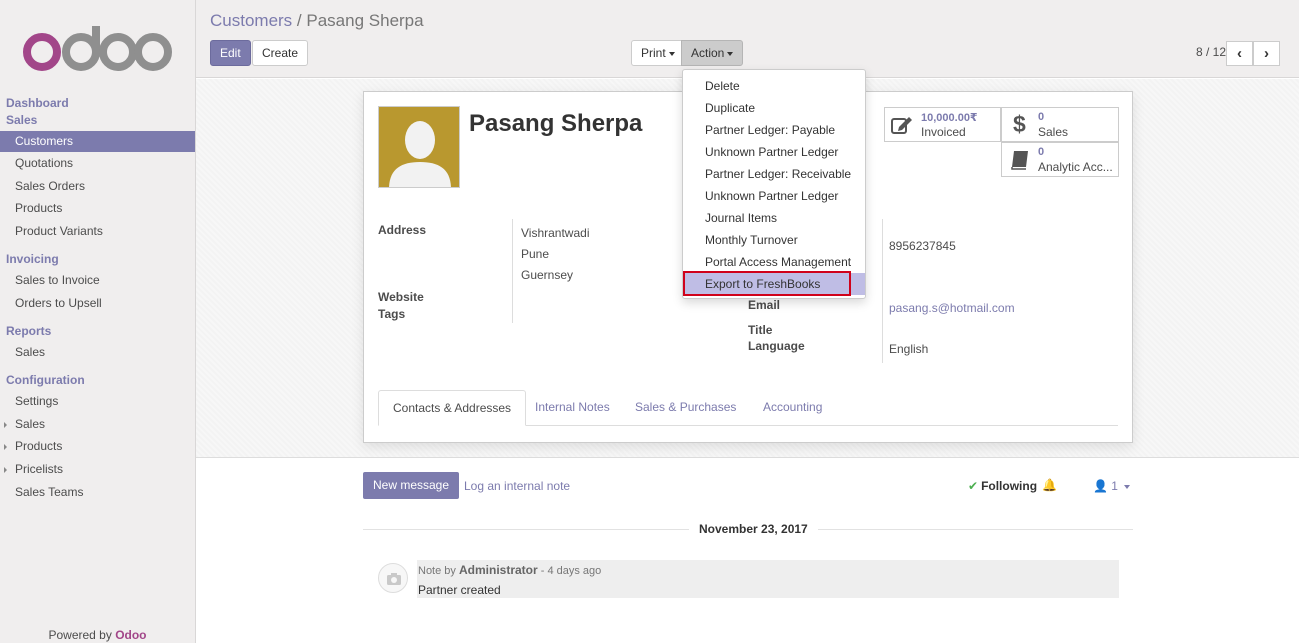 The width and height of the screenshot is (1299, 643). I want to click on sidebar-item-config-products: Products, so click(97, 446).